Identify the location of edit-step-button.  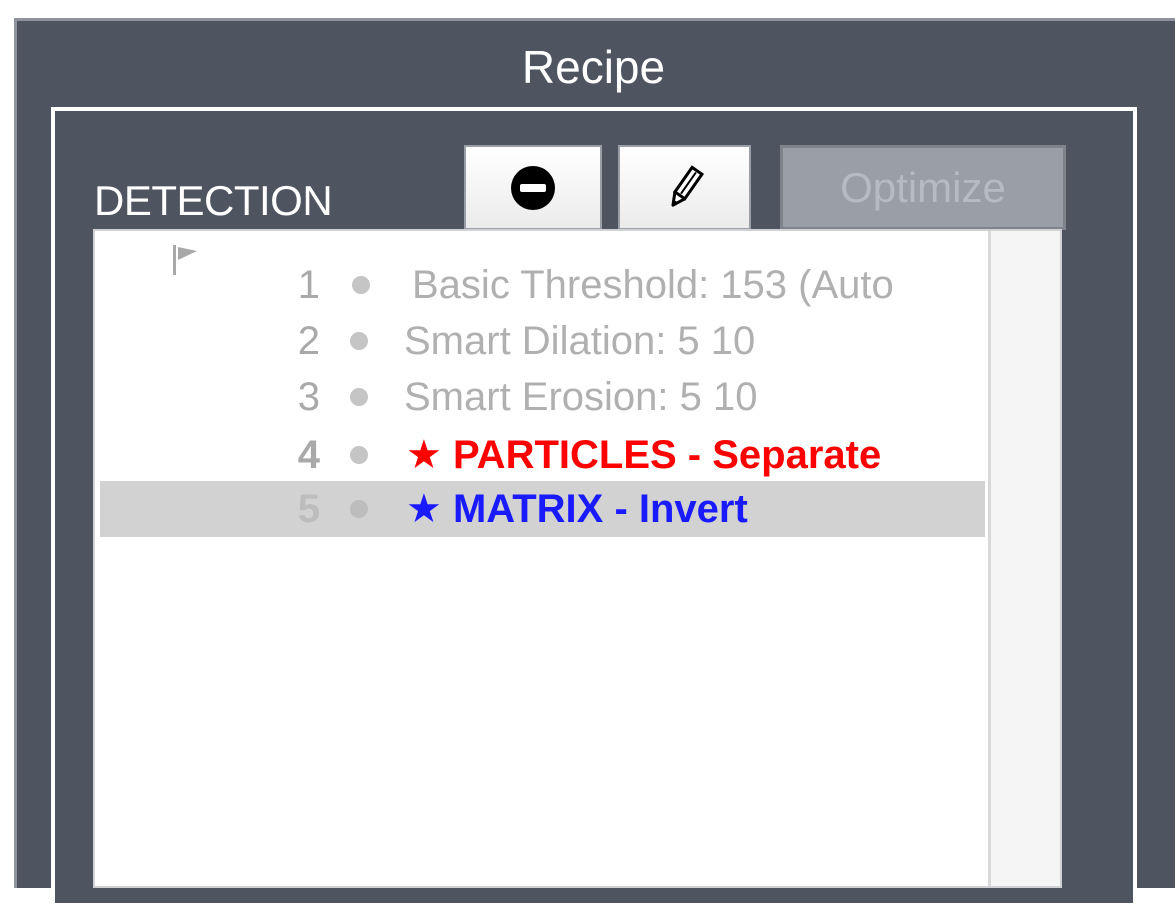
(684, 187).